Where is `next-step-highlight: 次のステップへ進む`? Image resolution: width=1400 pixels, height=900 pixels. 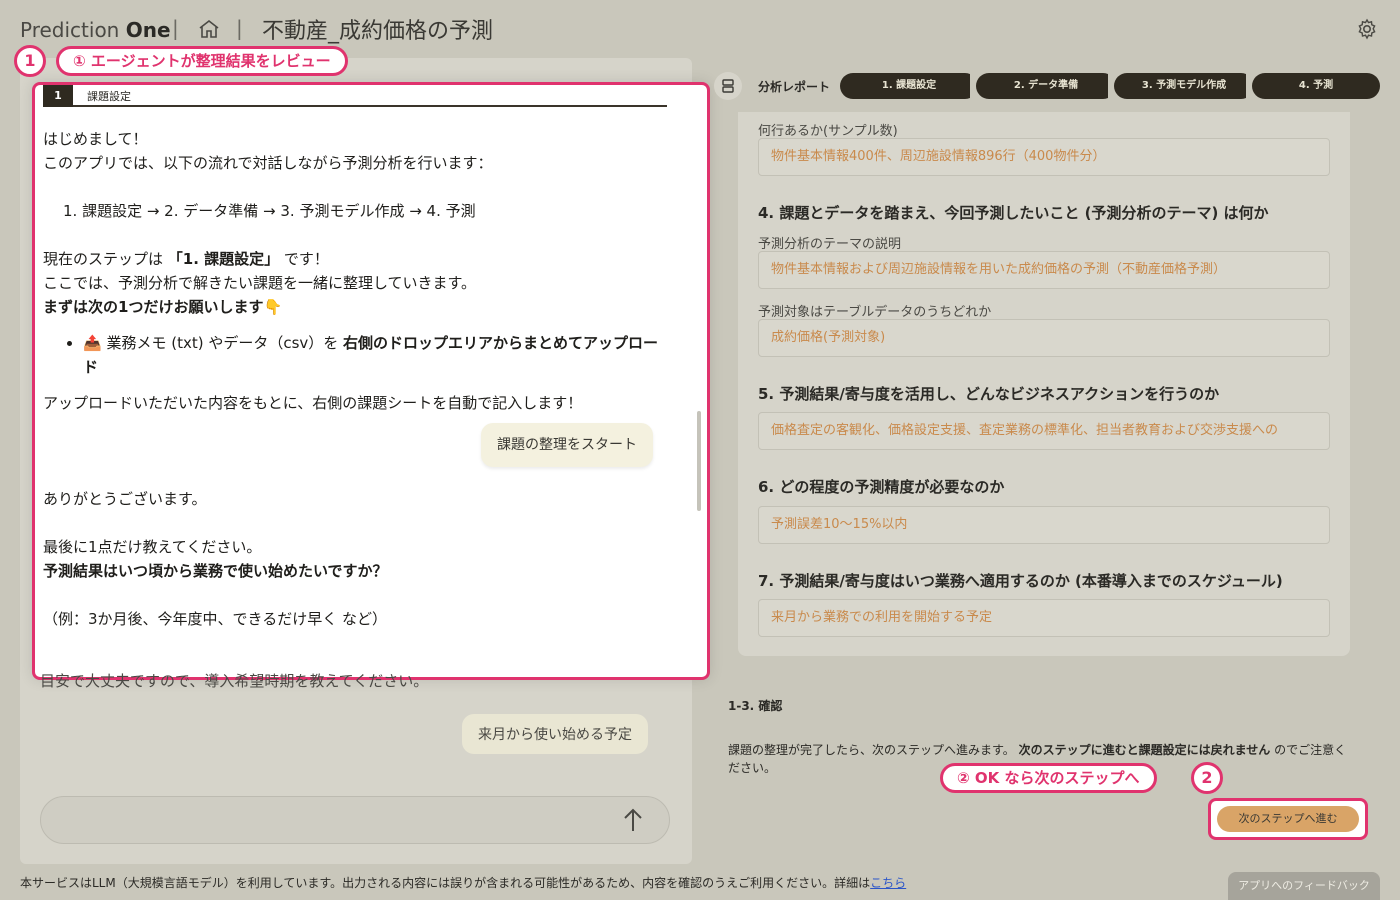
next-step-highlight: 次のステップへ進む is located at coordinates (1288, 819).